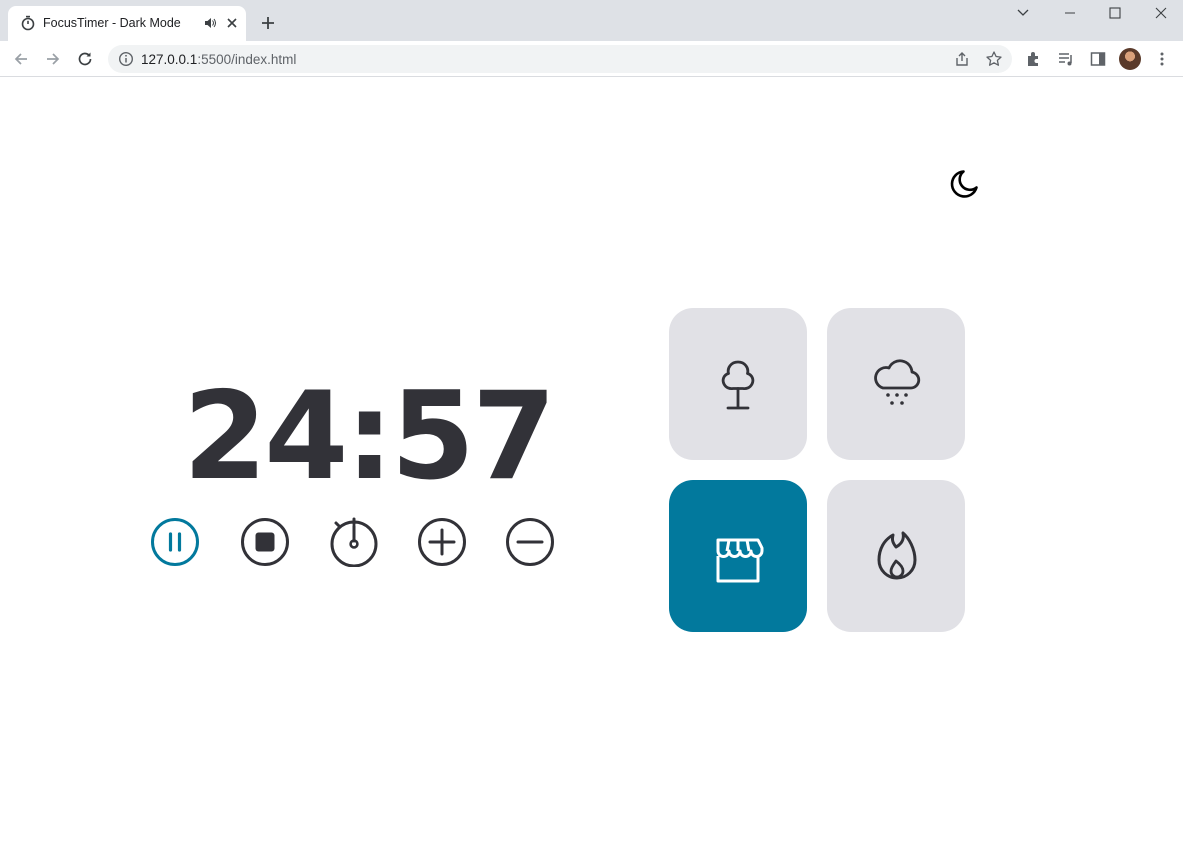 The width and height of the screenshot is (1183, 856). I want to click on site-info-icon, so click(126, 59).